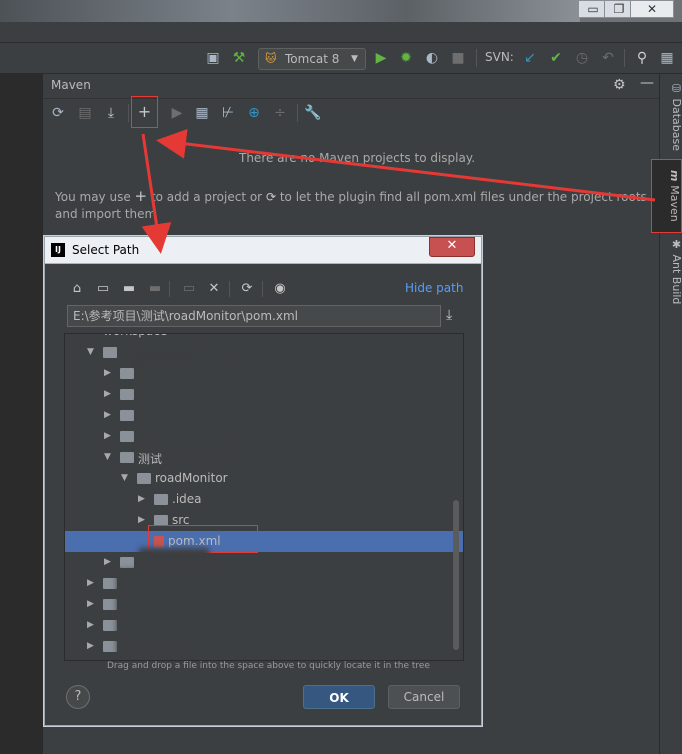 This screenshot has height=754, width=682. Describe the element at coordinates (156, 193) in the screenshot. I see `annotation-arrow-to-dialog` at that location.